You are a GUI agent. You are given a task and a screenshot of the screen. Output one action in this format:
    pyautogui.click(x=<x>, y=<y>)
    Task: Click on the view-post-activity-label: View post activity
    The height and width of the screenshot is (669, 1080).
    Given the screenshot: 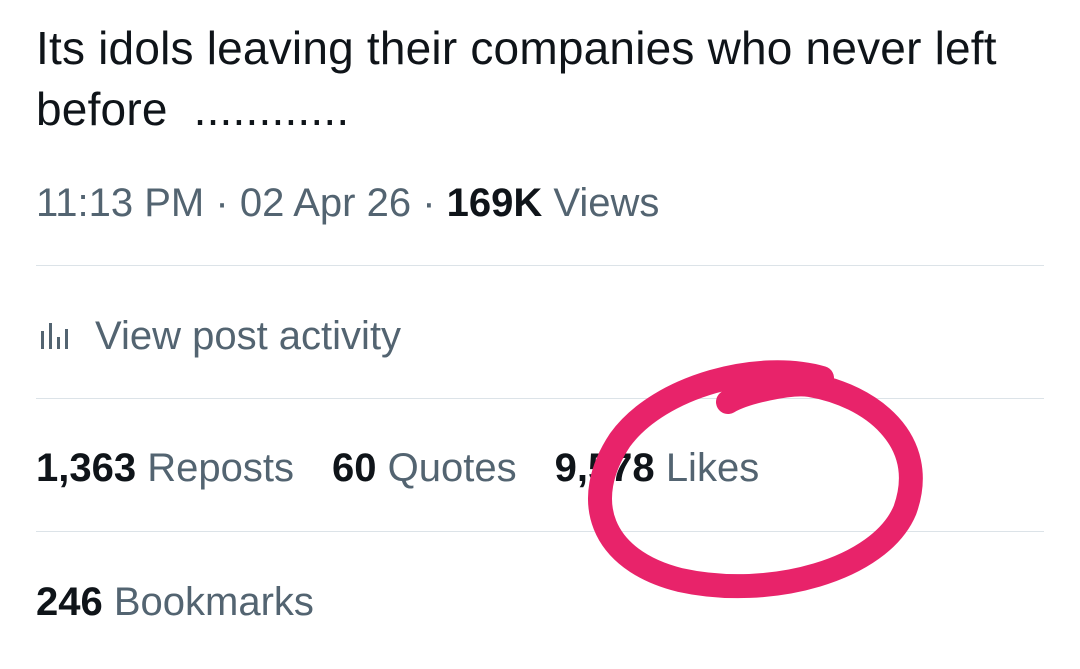 What is the action you would take?
    pyautogui.click(x=248, y=335)
    